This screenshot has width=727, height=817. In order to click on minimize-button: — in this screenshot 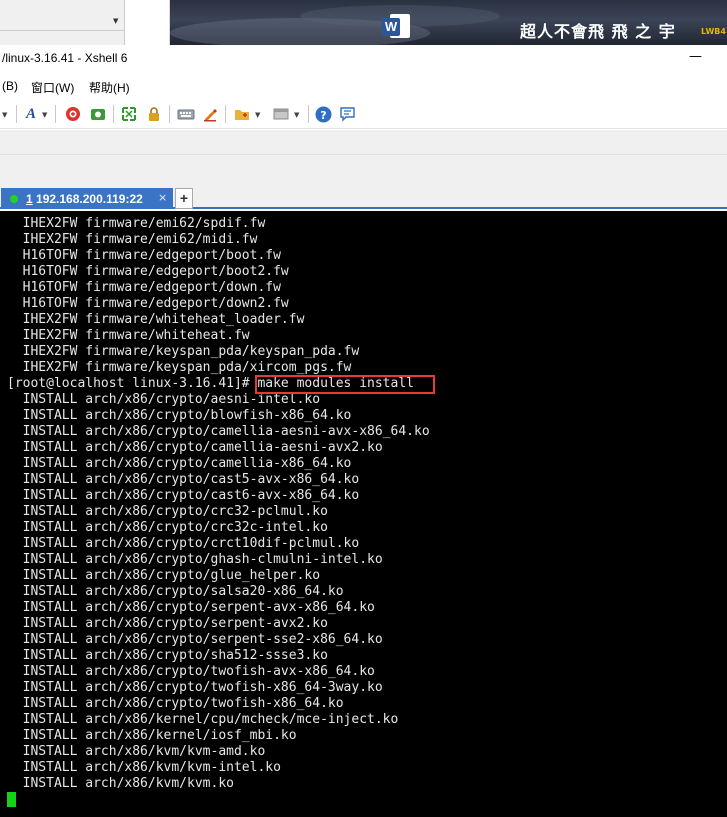, I will do `click(695, 56)`.